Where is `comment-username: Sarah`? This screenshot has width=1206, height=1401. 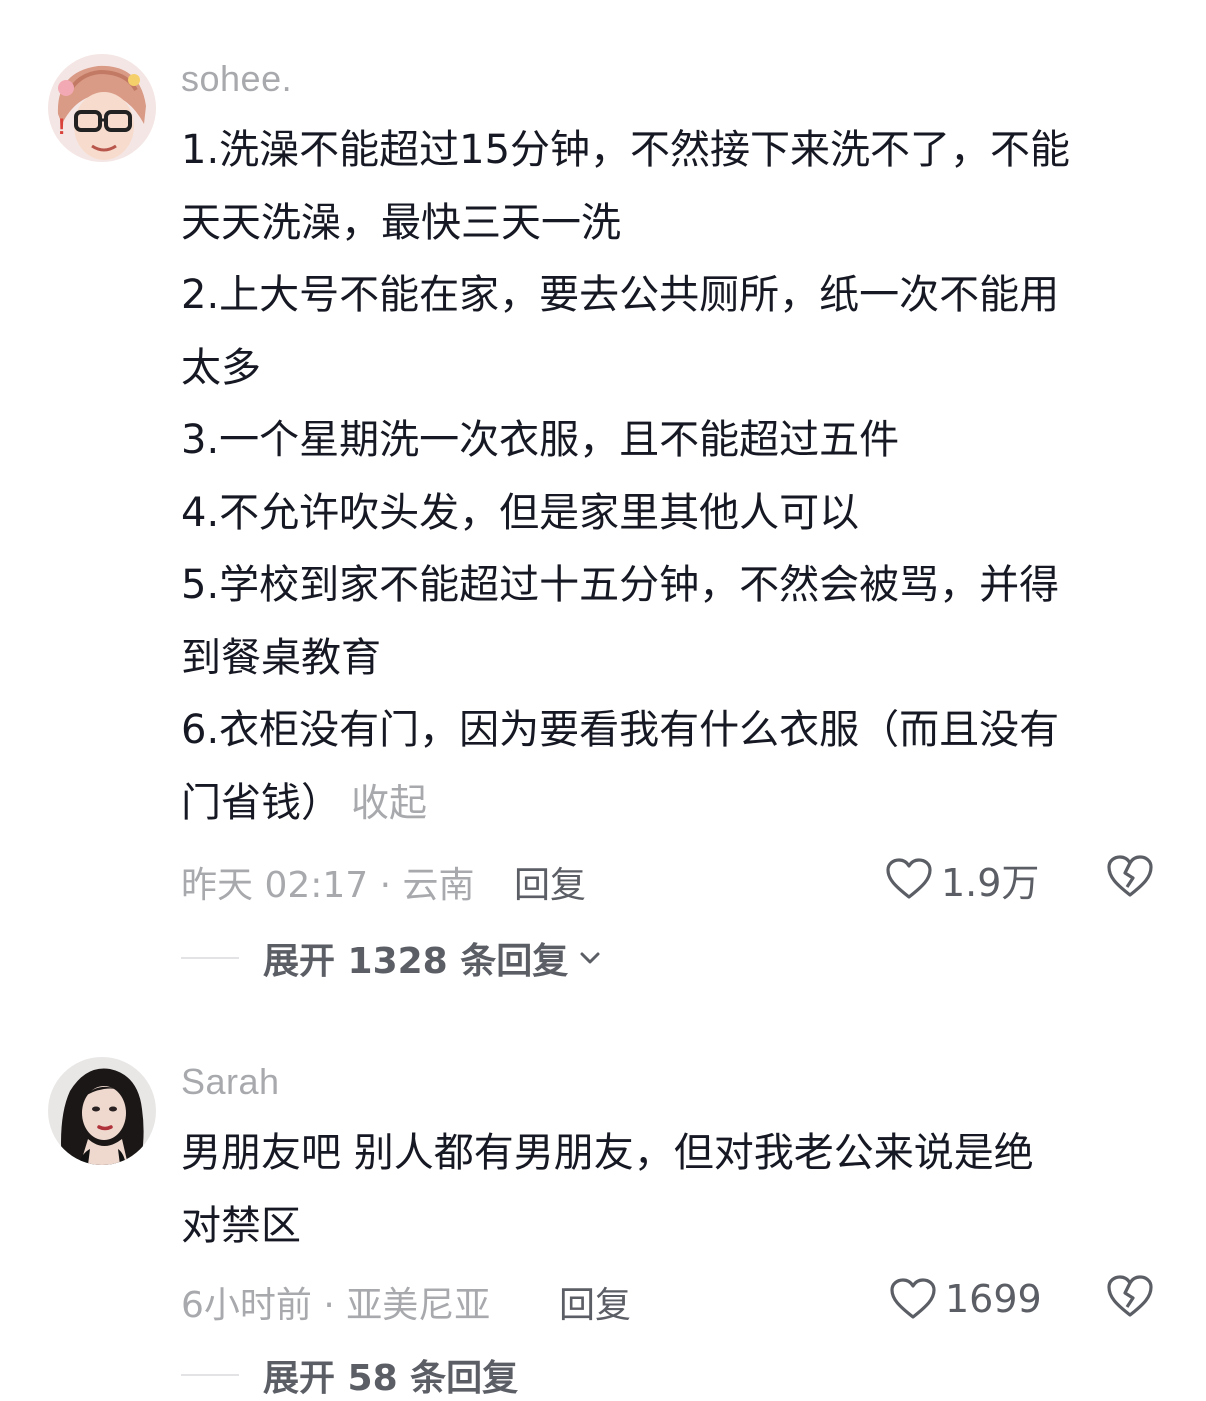
comment-username: Sarah is located at coordinates (230, 1082).